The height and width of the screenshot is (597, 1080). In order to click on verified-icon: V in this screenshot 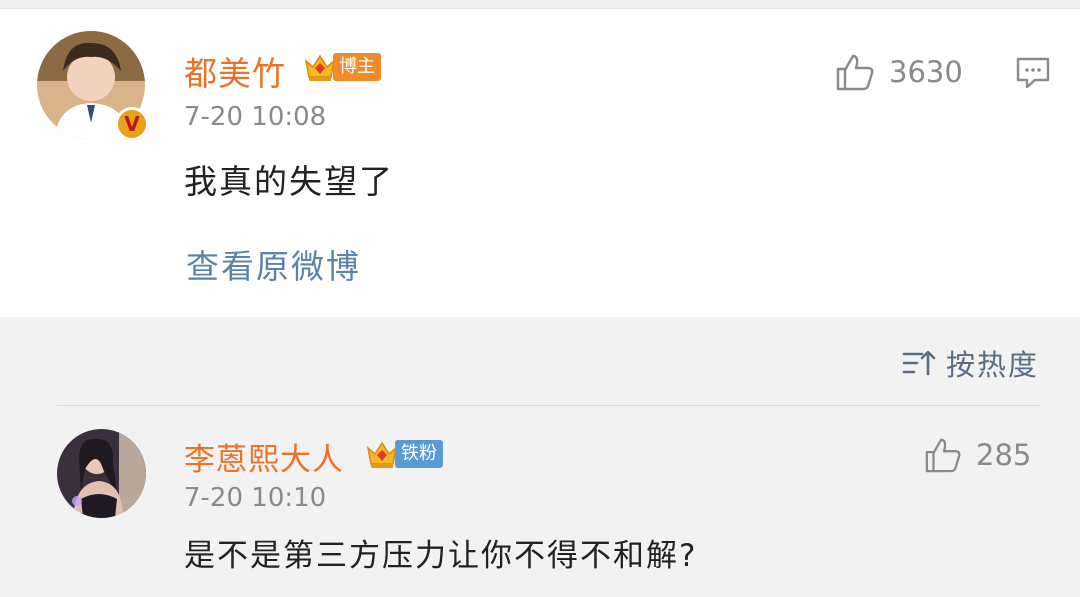, I will do `click(132, 124)`.